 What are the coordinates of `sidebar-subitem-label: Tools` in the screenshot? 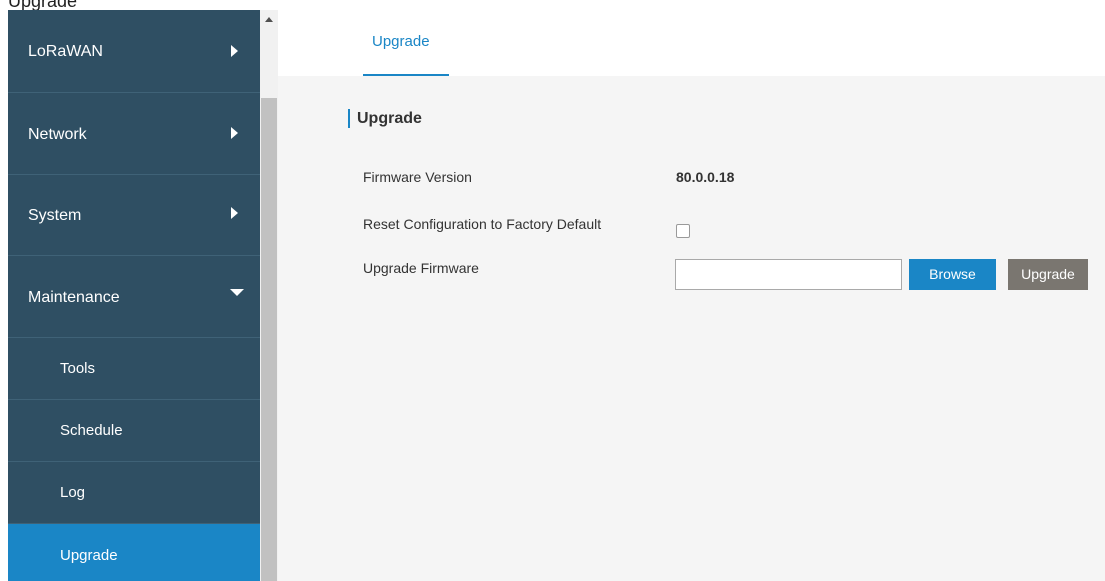 It's located at (78, 368).